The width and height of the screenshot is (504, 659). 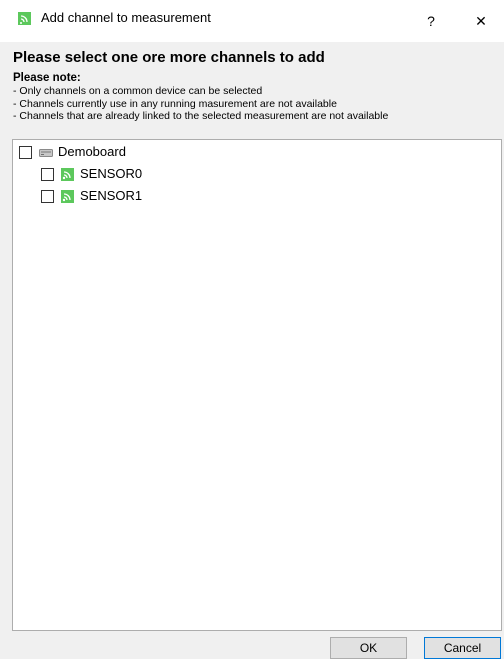 What do you see at coordinates (92, 151) in the screenshot?
I see `tree-node-label: Demoboard` at bounding box center [92, 151].